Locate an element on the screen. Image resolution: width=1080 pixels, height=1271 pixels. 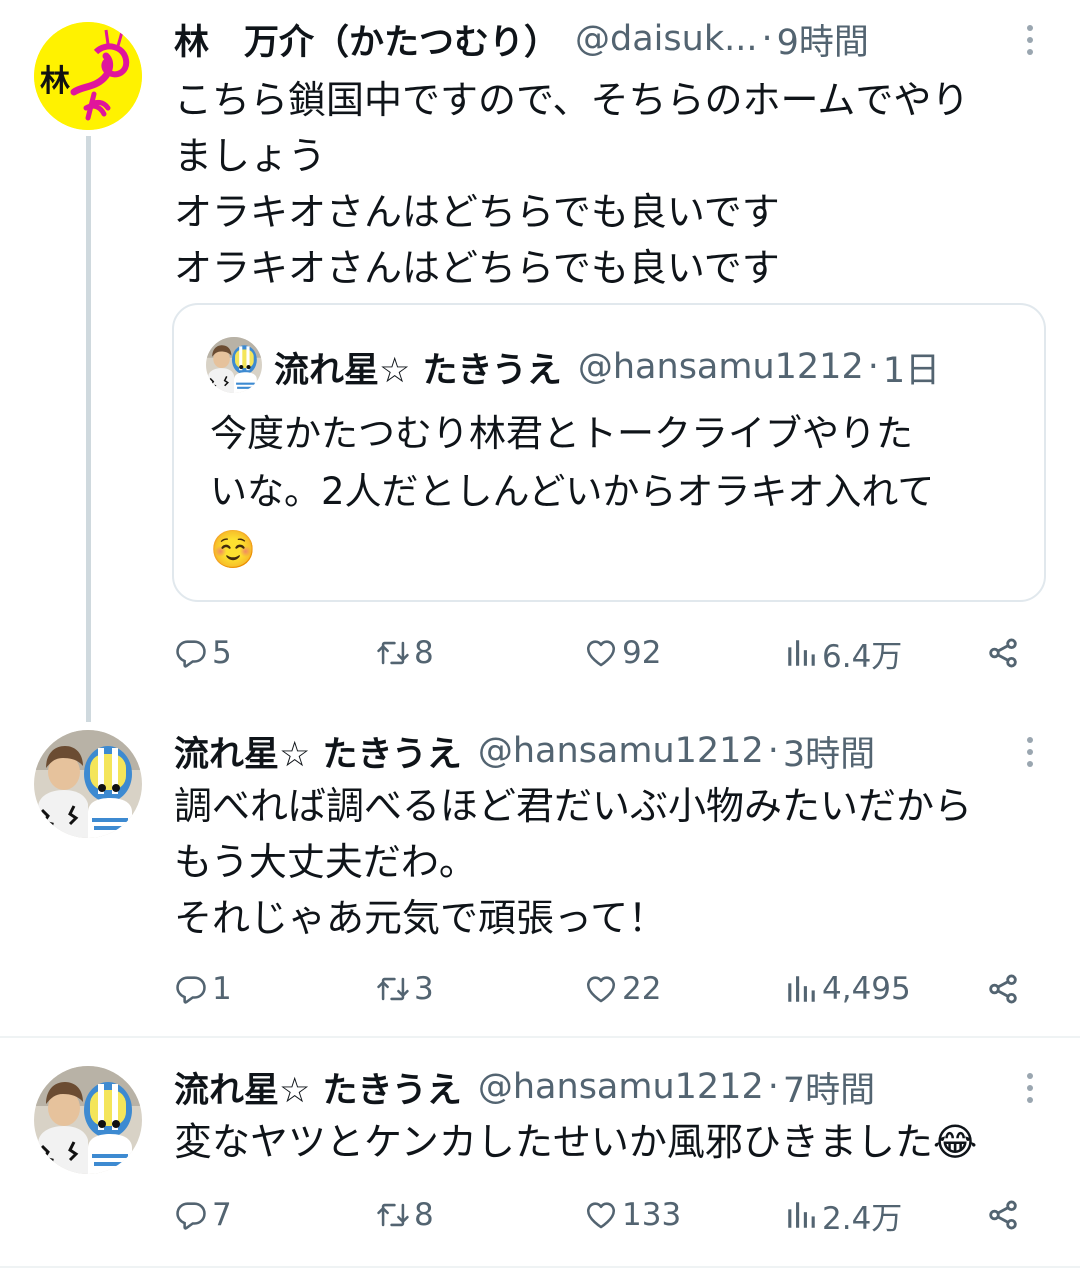
text-line: 調べれば調べるほど君だいぶ小物みたいだから is located at coordinates (573, 806).